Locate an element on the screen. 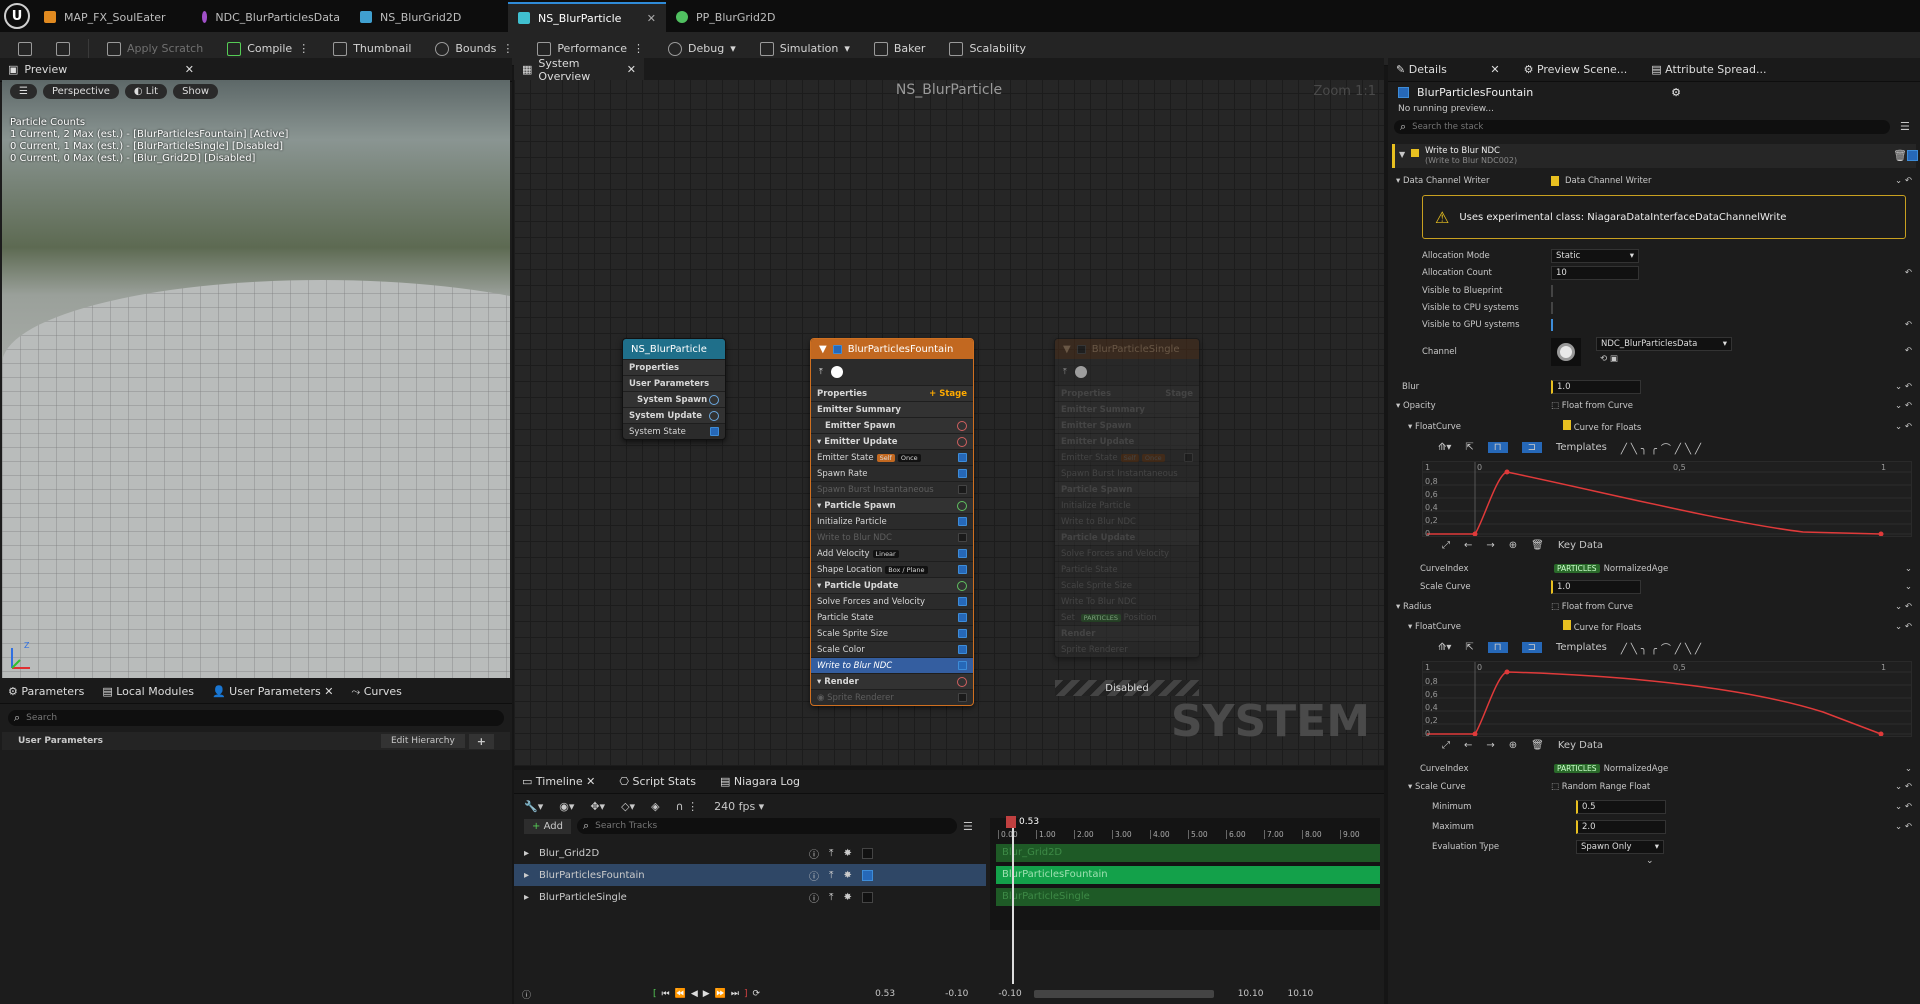 The image size is (1920, 1004). tab-user-parameters: 👤 User Parameters ✕ is located at coordinates (272, 691).